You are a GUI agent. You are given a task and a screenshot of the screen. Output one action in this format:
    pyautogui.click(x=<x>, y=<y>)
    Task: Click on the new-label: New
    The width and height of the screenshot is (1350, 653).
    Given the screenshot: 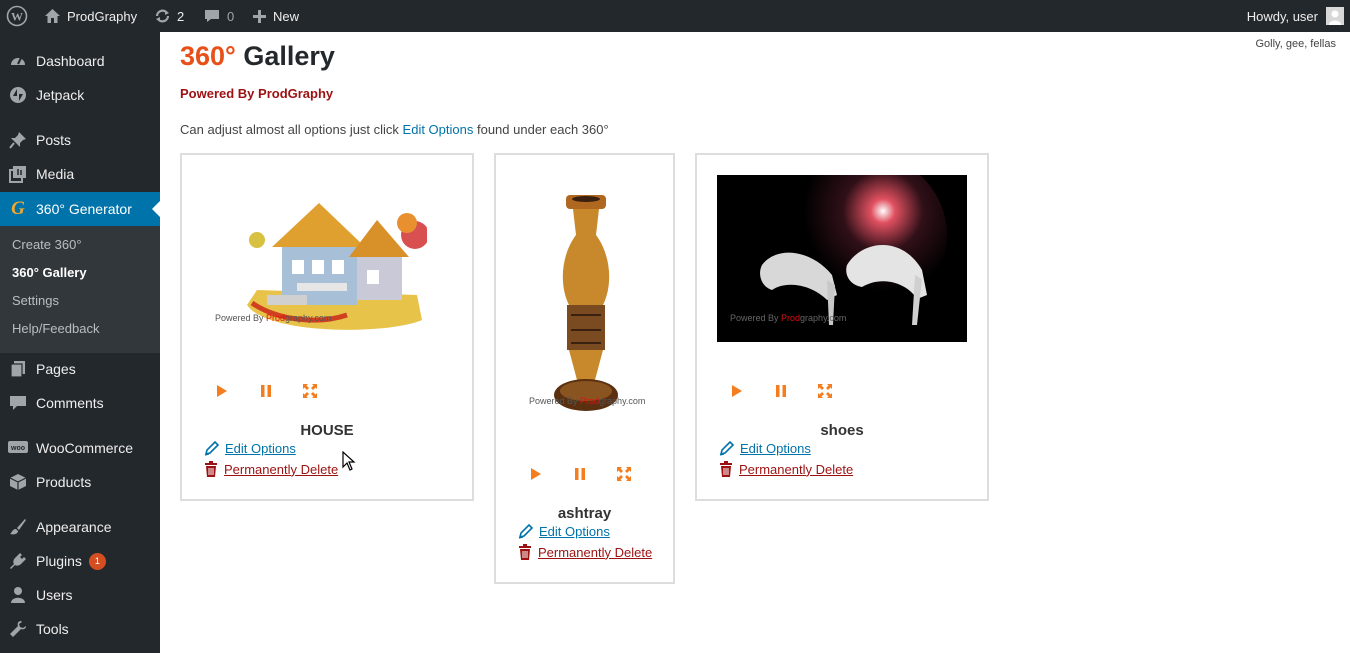 What is the action you would take?
    pyautogui.click(x=286, y=16)
    